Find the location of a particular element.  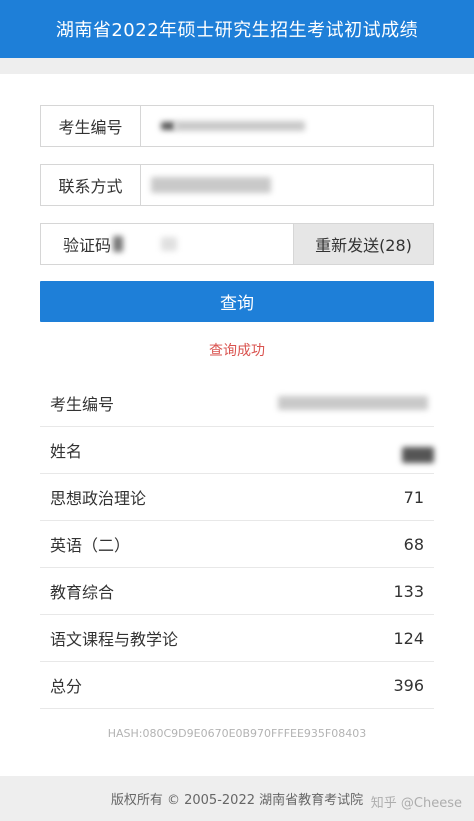

query-button: 查询 is located at coordinates (237, 301).